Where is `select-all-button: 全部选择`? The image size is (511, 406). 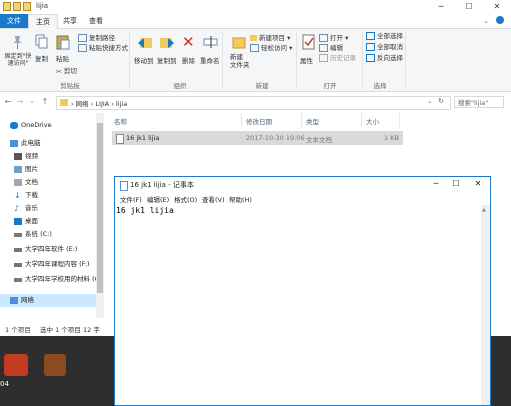 select-all-button: 全部选择 is located at coordinates (384, 36).